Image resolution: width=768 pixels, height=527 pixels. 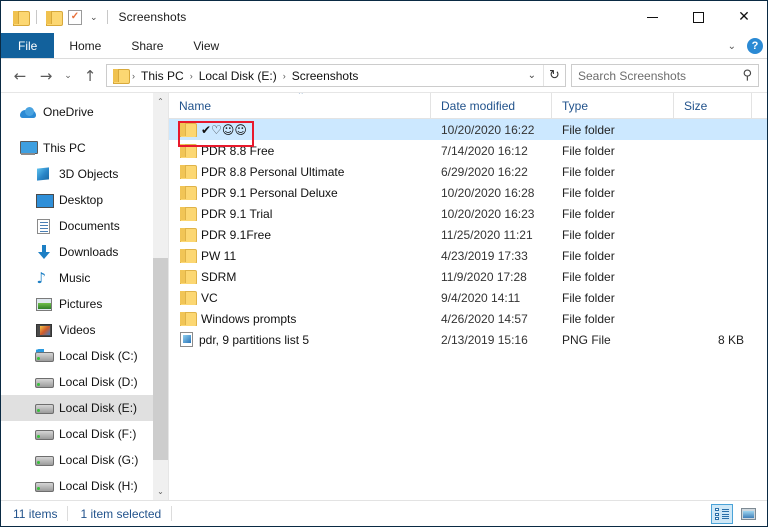 I want to click on table-row: ✔♡☺☺ 10/20/2020 16:22 File folder, so click(x=468, y=129).